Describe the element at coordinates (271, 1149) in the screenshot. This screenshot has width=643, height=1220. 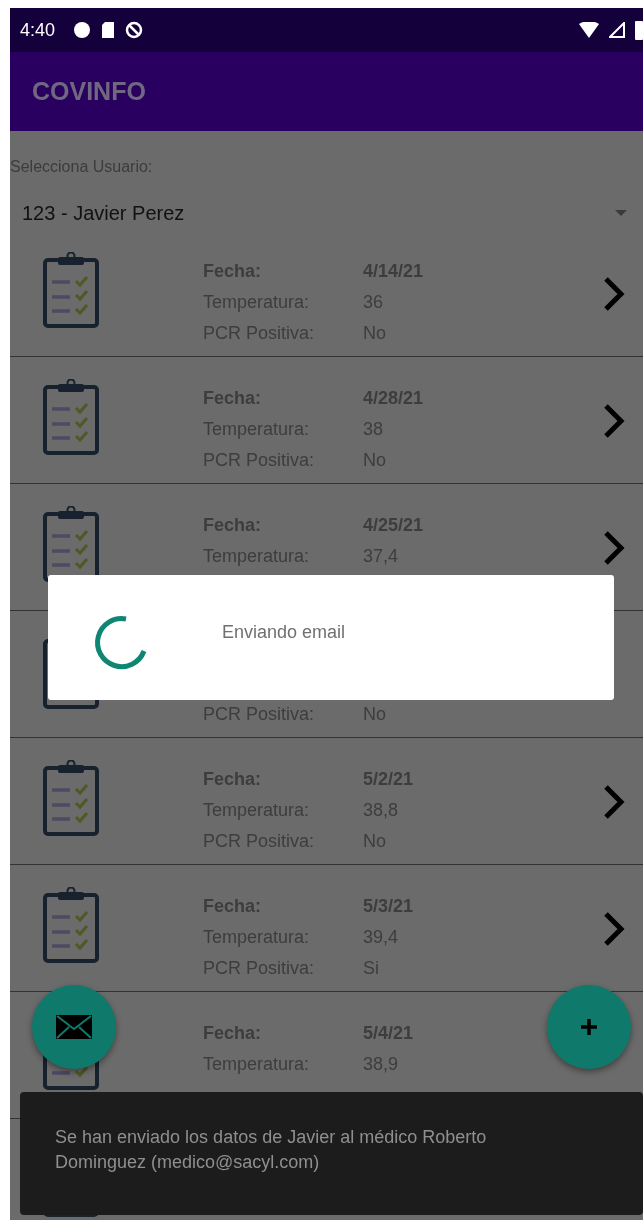
I see `snackbar-message: Se han enviado los datos de Javier al médico Roberto Dominguez (medico@sacyl.com)` at that location.